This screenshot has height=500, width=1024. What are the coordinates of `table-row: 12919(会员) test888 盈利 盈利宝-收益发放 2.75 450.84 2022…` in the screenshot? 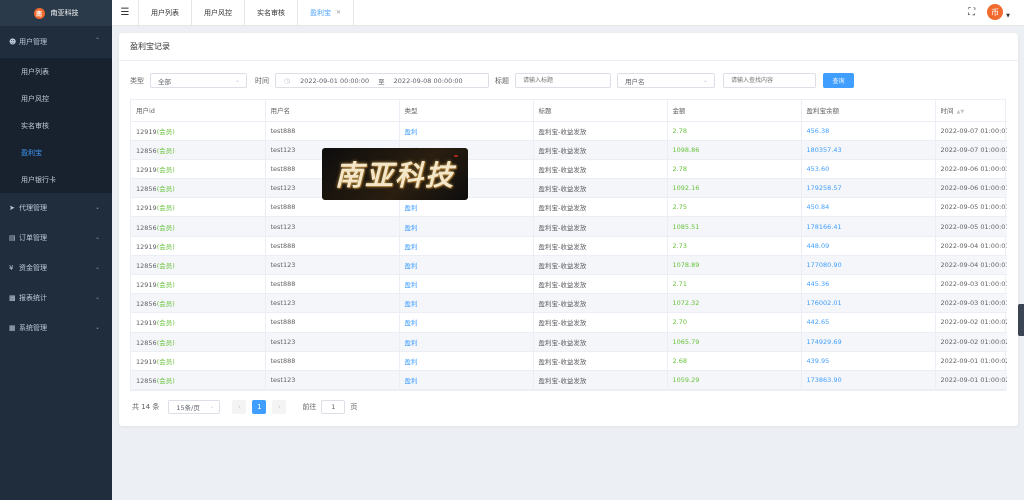 It's located at (569, 207).